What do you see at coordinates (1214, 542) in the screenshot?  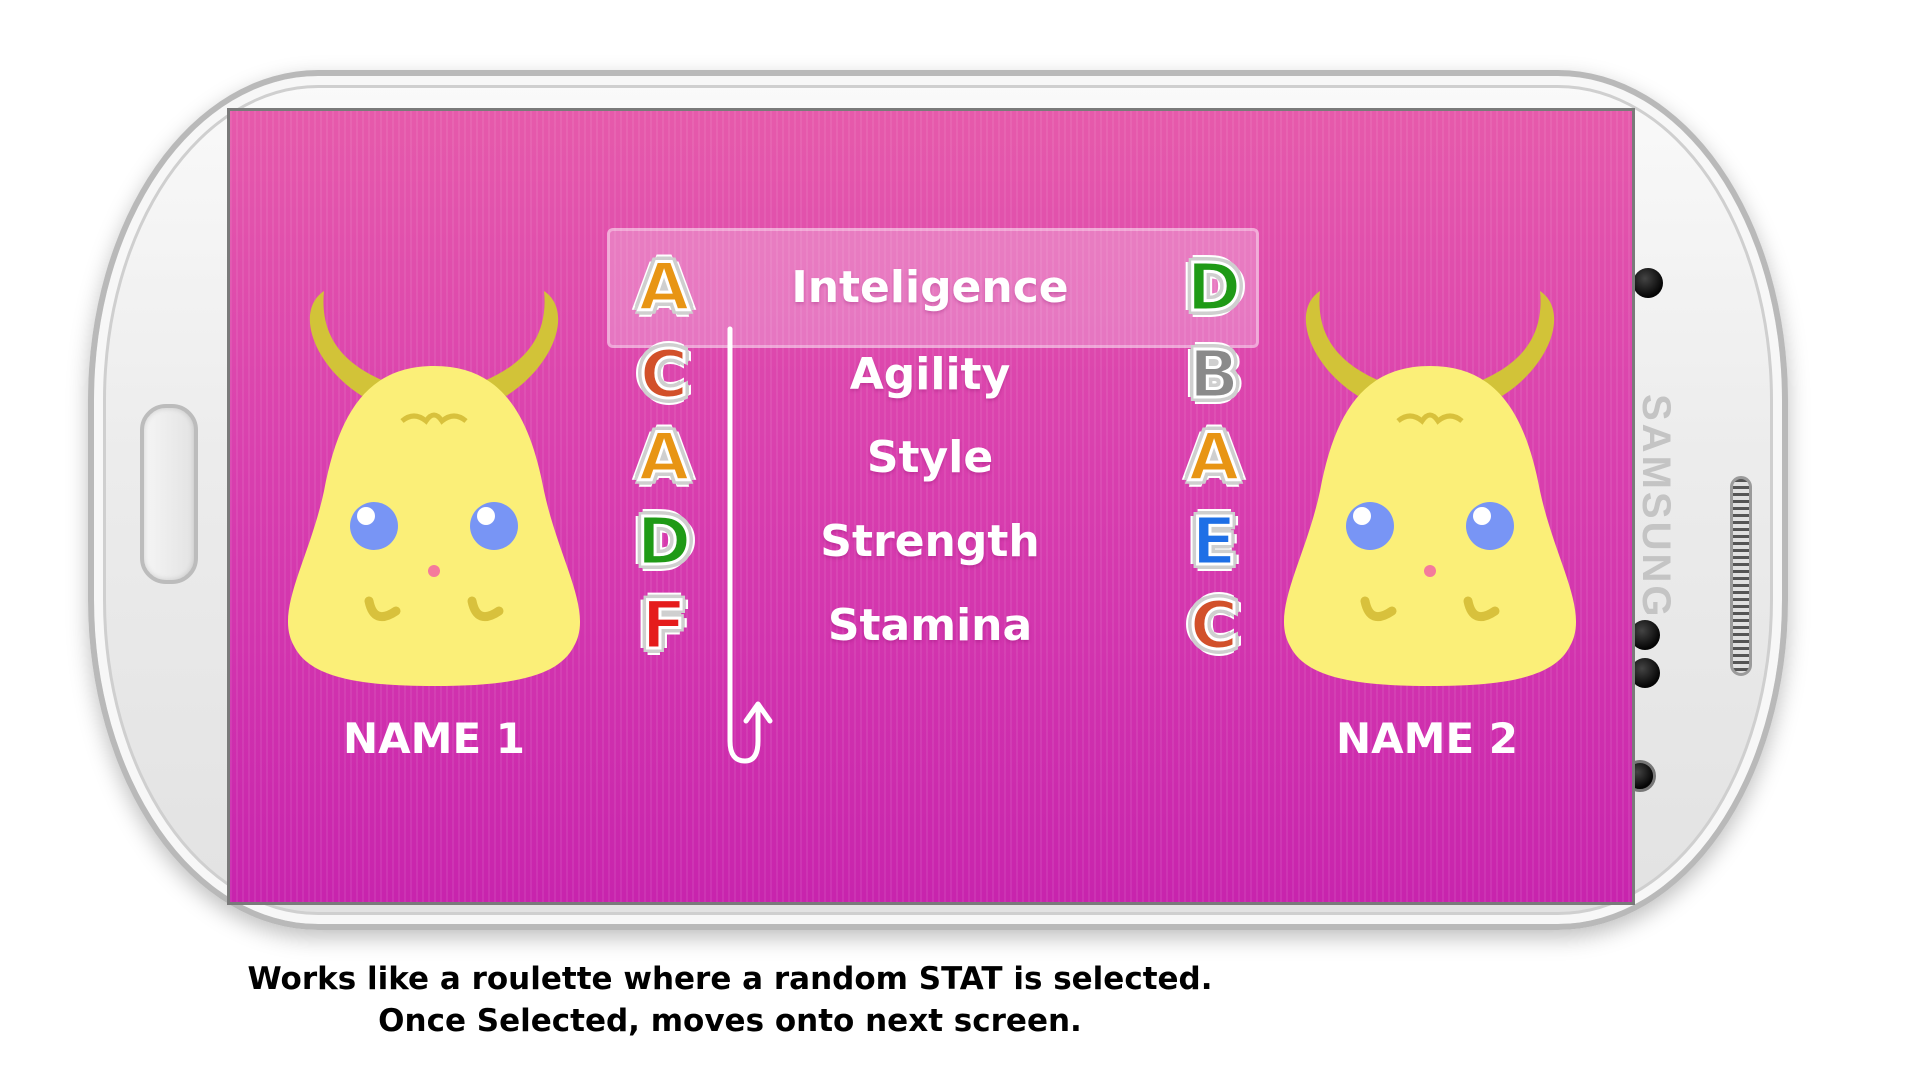 I see `player-2-grade-strength: E` at bounding box center [1214, 542].